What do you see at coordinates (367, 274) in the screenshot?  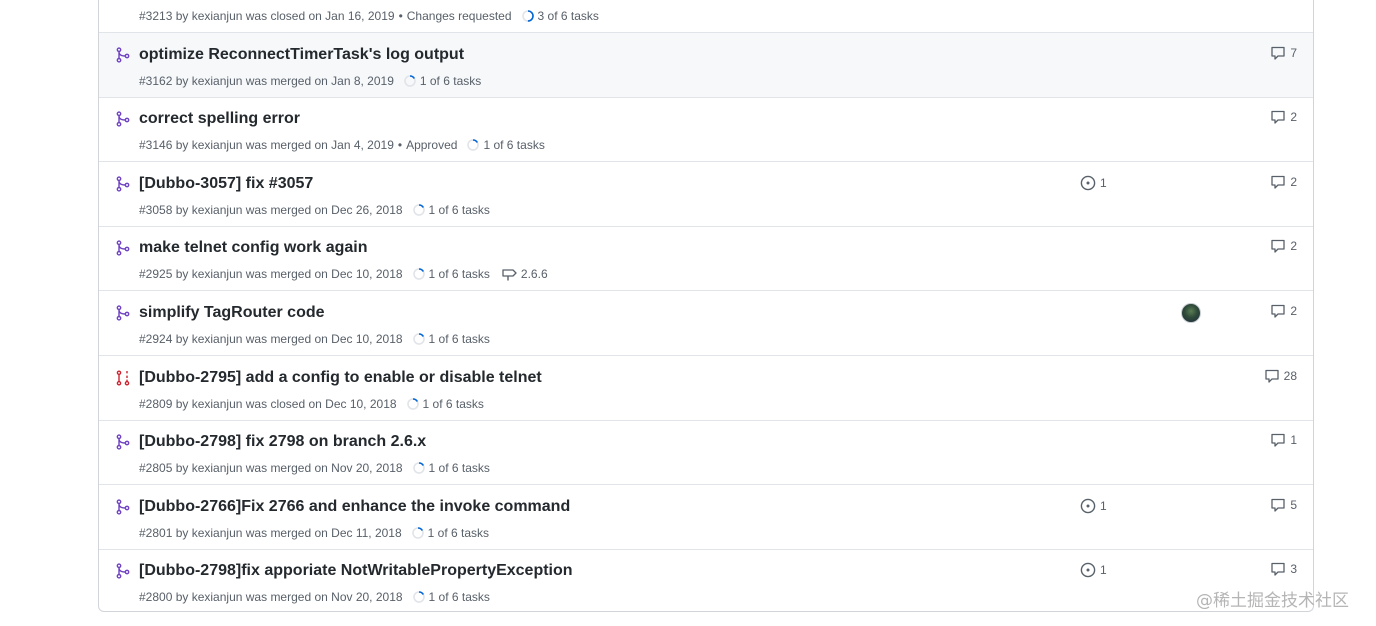 I see `pr-date: Dec 10, 2018` at bounding box center [367, 274].